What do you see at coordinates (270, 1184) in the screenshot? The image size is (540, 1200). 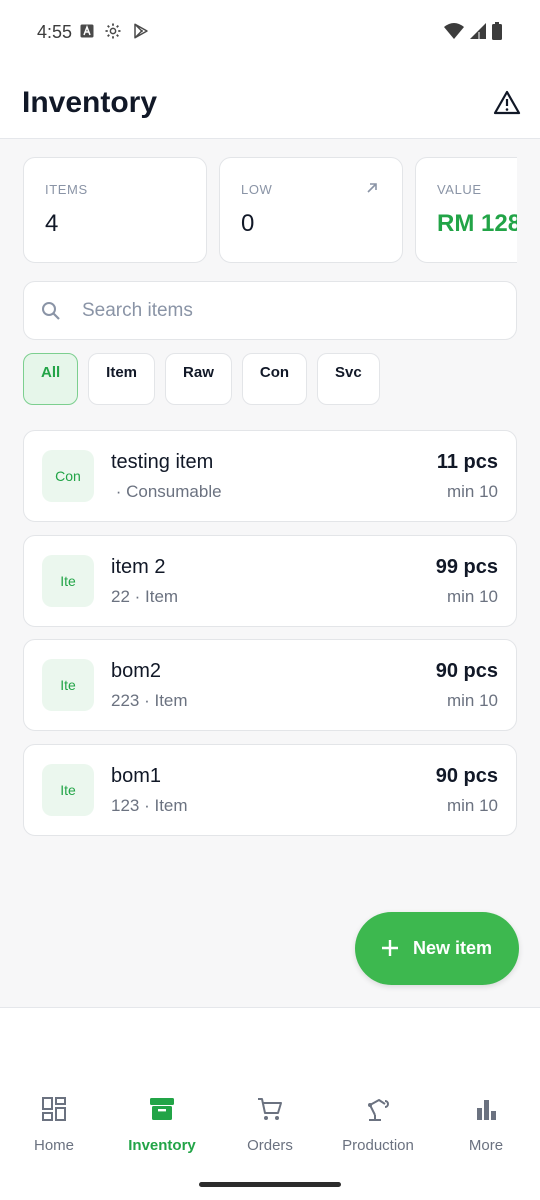 I see `home-indicator` at bounding box center [270, 1184].